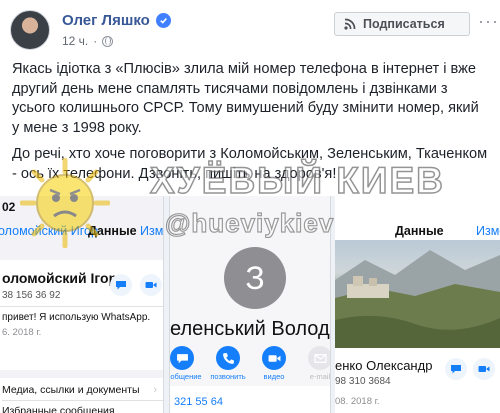 The height and width of the screenshot is (413, 500). I want to click on phone-icon, so click(228, 358).